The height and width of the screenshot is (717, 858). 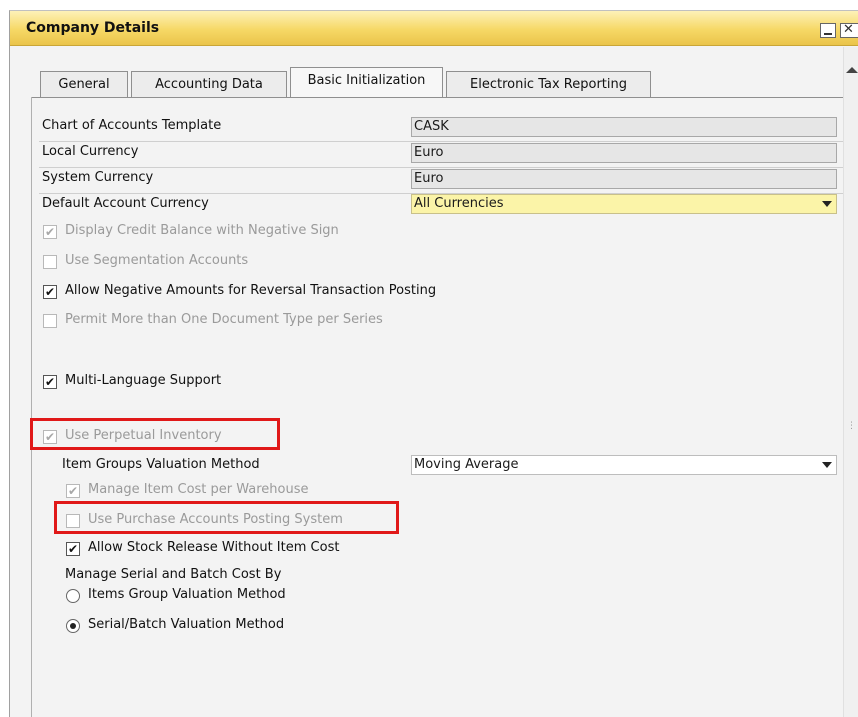 What do you see at coordinates (198, 489) in the screenshot?
I see `item-cost-warehouse-label: Manage Item Cost per Warehouse` at bounding box center [198, 489].